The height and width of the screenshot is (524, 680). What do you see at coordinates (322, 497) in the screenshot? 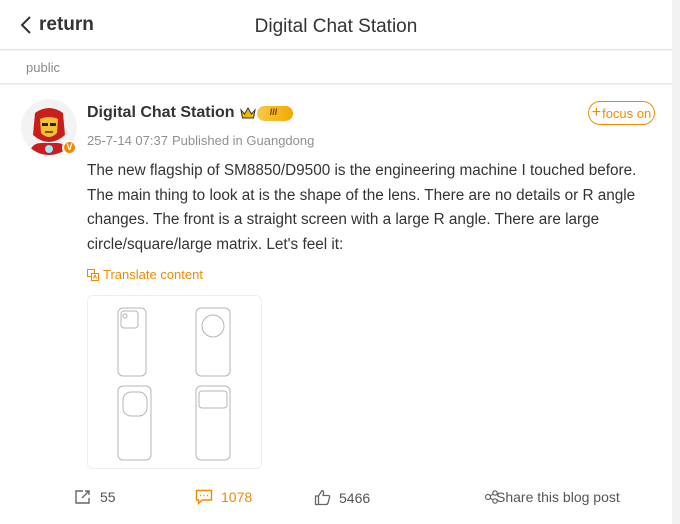
I see `like-icon` at bounding box center [322, 497].